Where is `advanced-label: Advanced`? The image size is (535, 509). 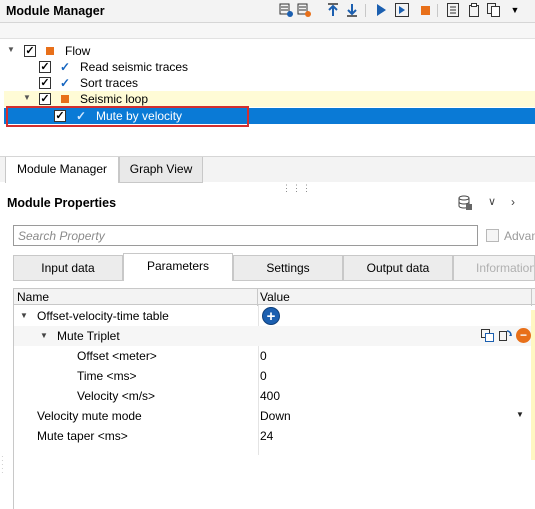 advanced-label: Advanced is located at coordinates (519, 236).